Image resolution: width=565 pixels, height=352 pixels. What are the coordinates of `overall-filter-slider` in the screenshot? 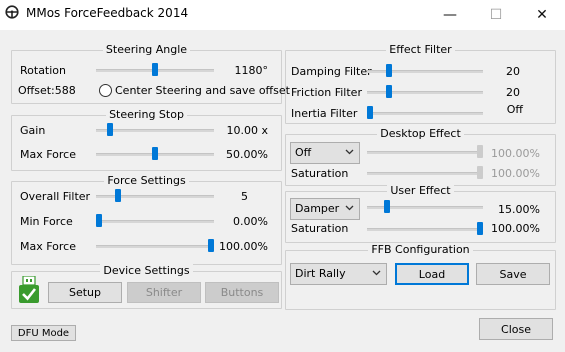 It's located at (155, 196).